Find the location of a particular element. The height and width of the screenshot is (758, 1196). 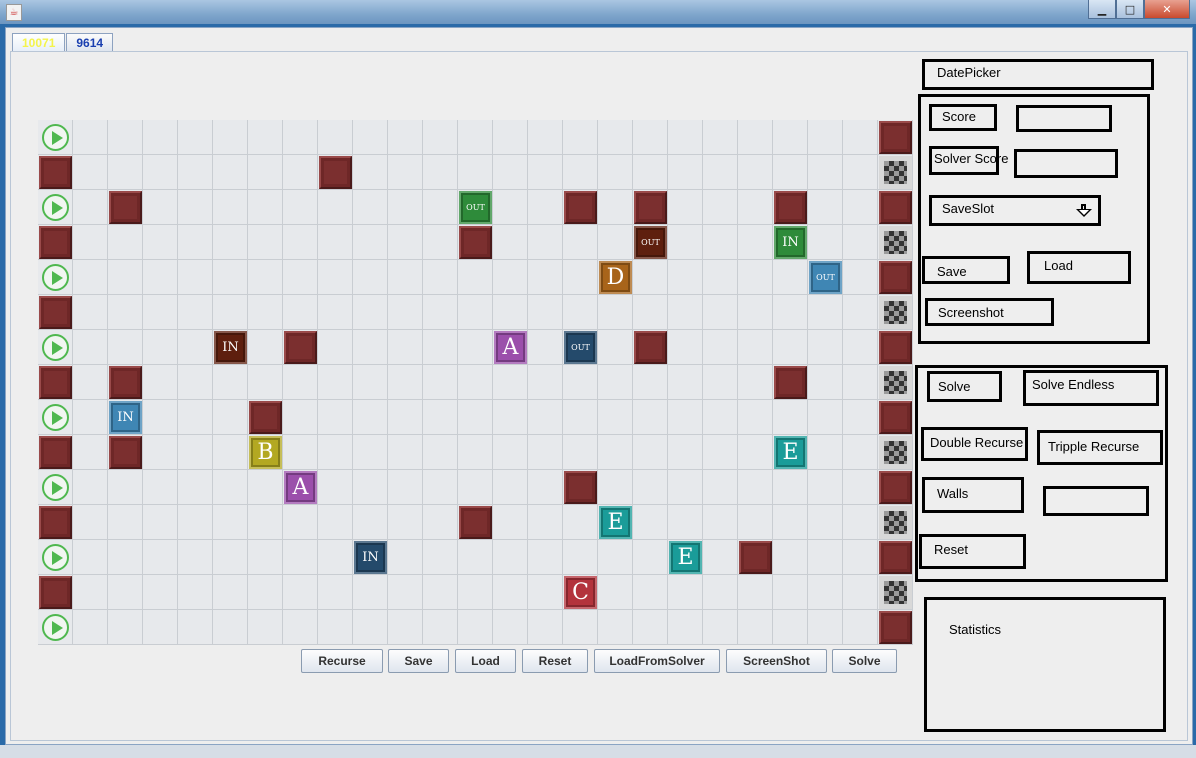

tile-out: OUT is located at coordinates (650, 242).